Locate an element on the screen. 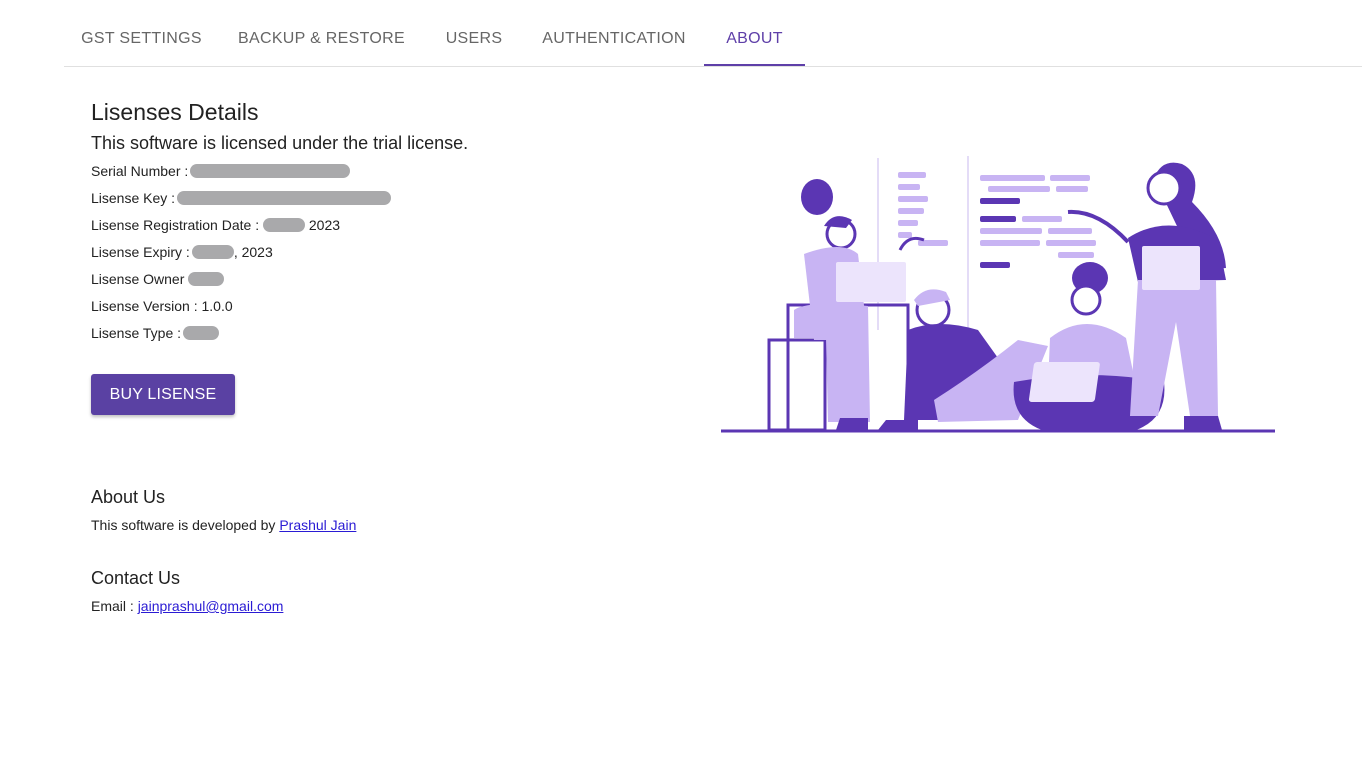 The width and height of the screenshot is (1362, 760). developer-link: Prashul Jain is located at coordinates (317, 525).